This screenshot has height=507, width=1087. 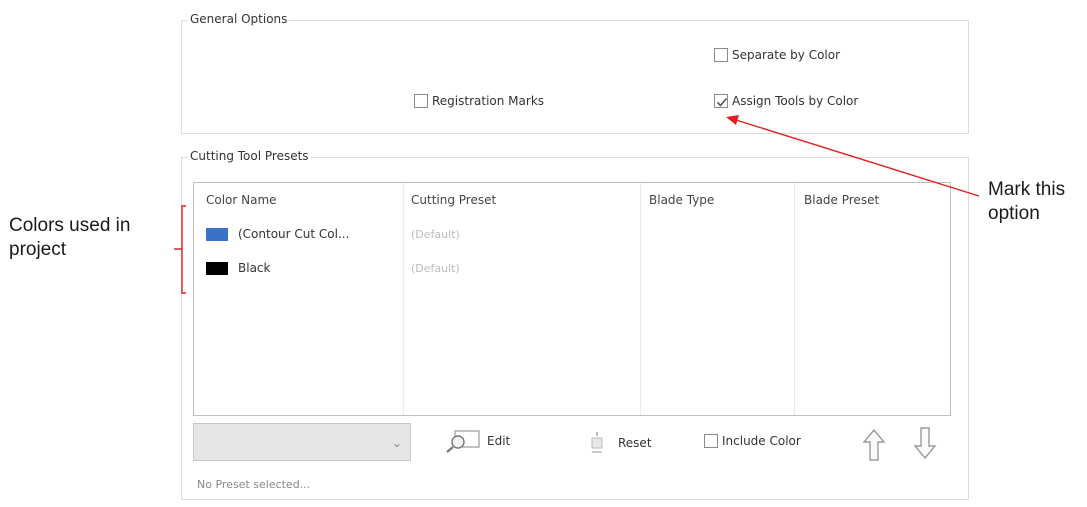 I want to click on annotation-arrow, so click(x=857, y=158).